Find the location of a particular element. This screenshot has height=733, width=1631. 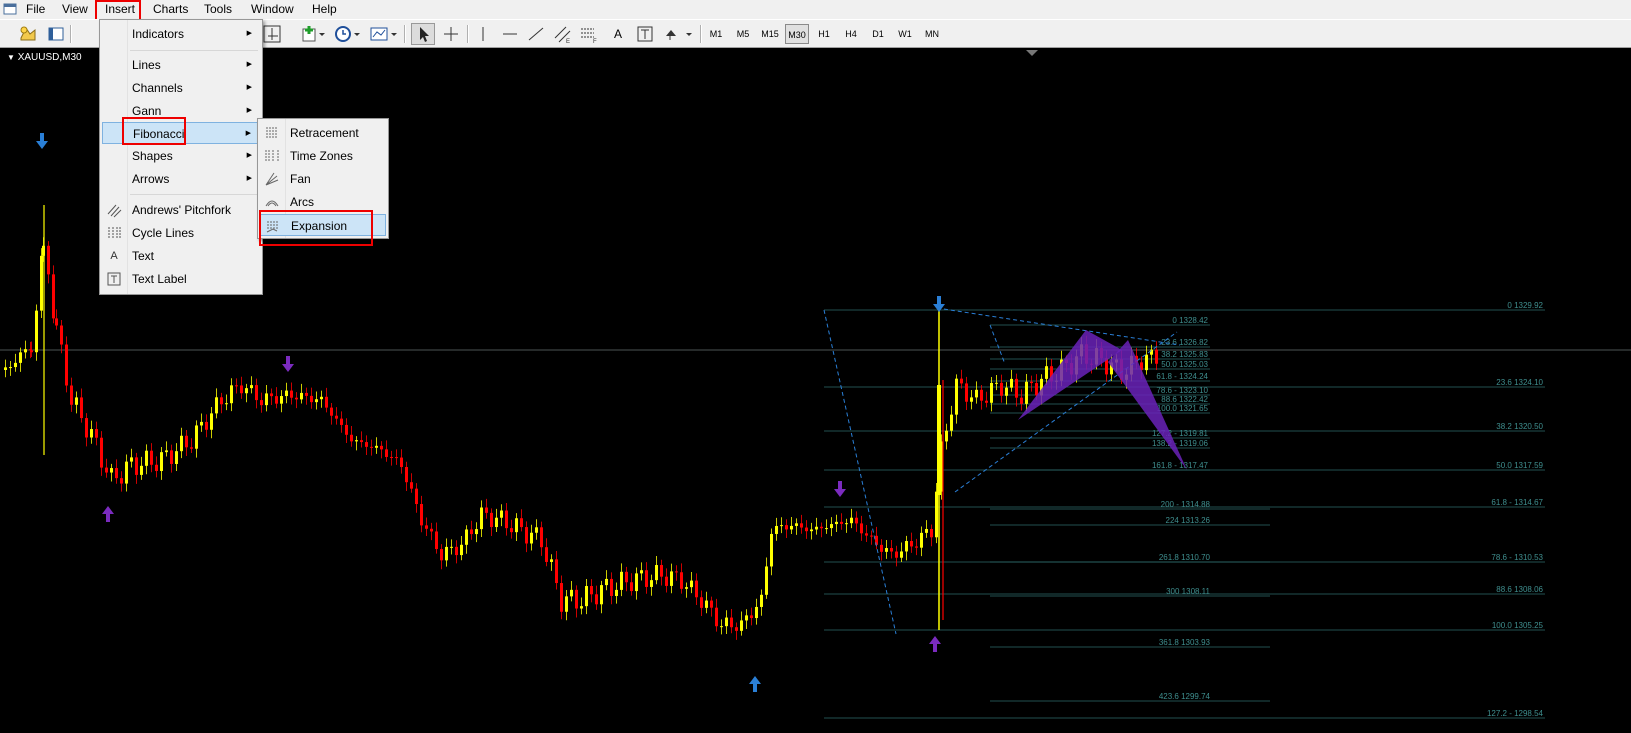

menu-view: View is located at coordinates (75, 9).